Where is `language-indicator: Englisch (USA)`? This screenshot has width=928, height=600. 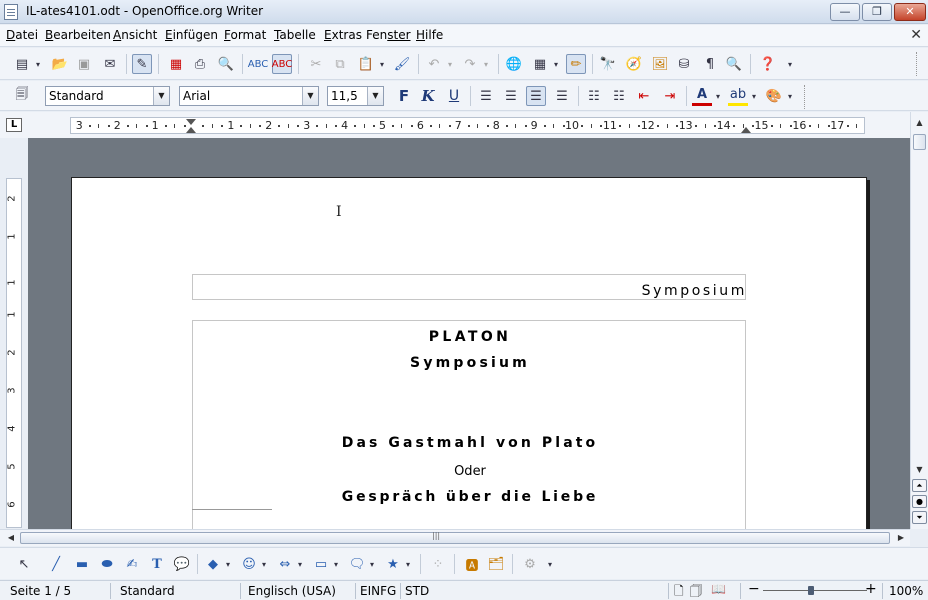
language-indicator: Englisch (USA) is located at coordinates (292, 591).